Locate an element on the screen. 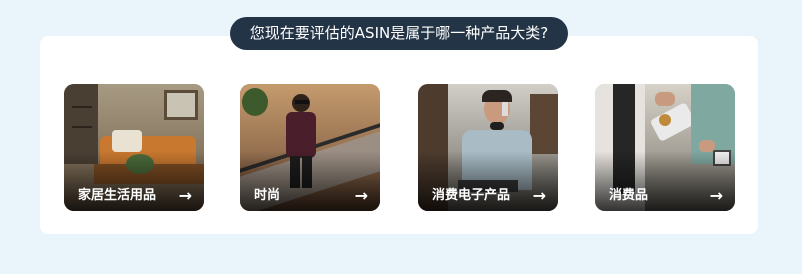 The image size is (802, 274). category-card-electronics: 消费电子产品 → is located at coordinates (488, 147).